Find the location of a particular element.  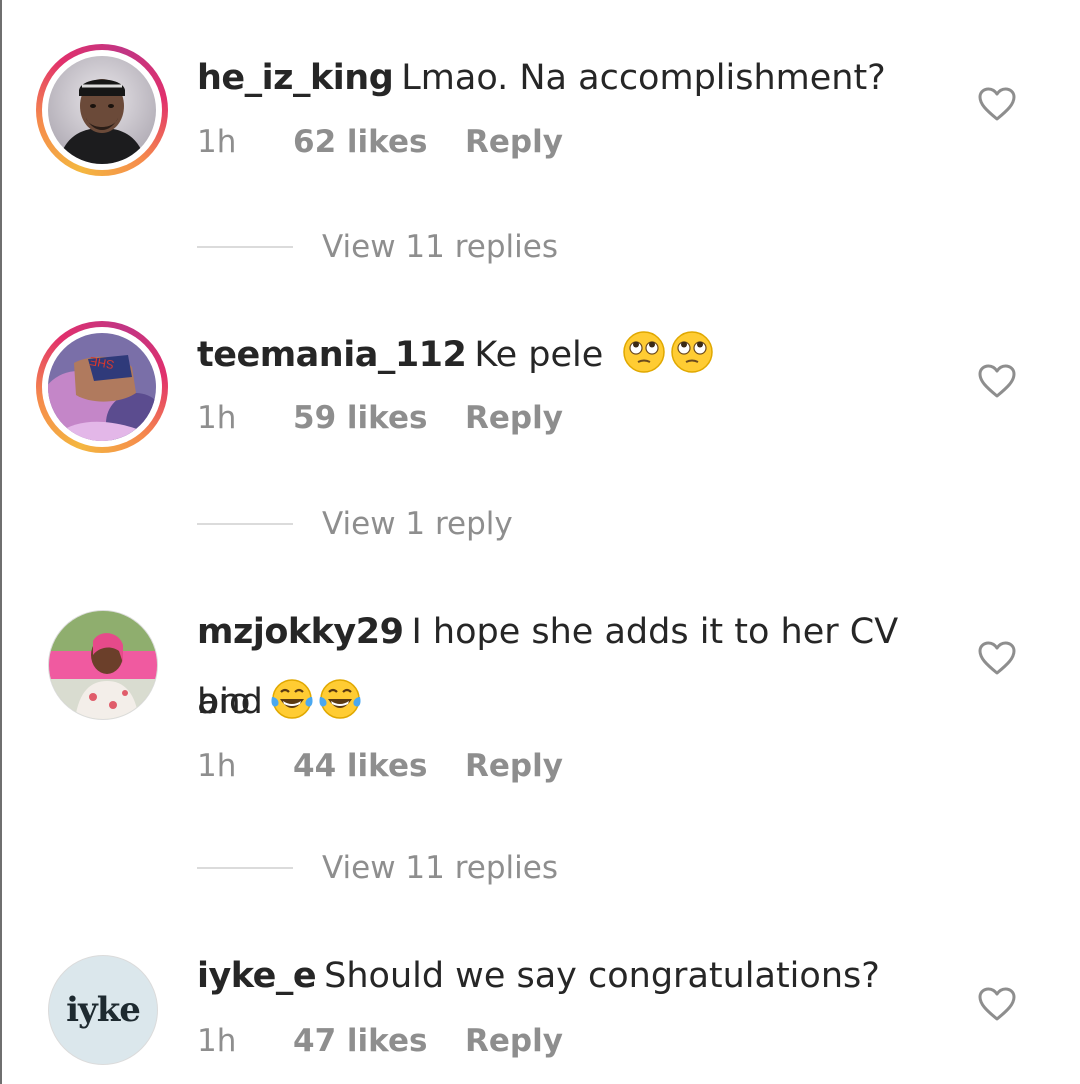

comment-text: teemania_112 Ke pele is located at coordinates (577, 355).